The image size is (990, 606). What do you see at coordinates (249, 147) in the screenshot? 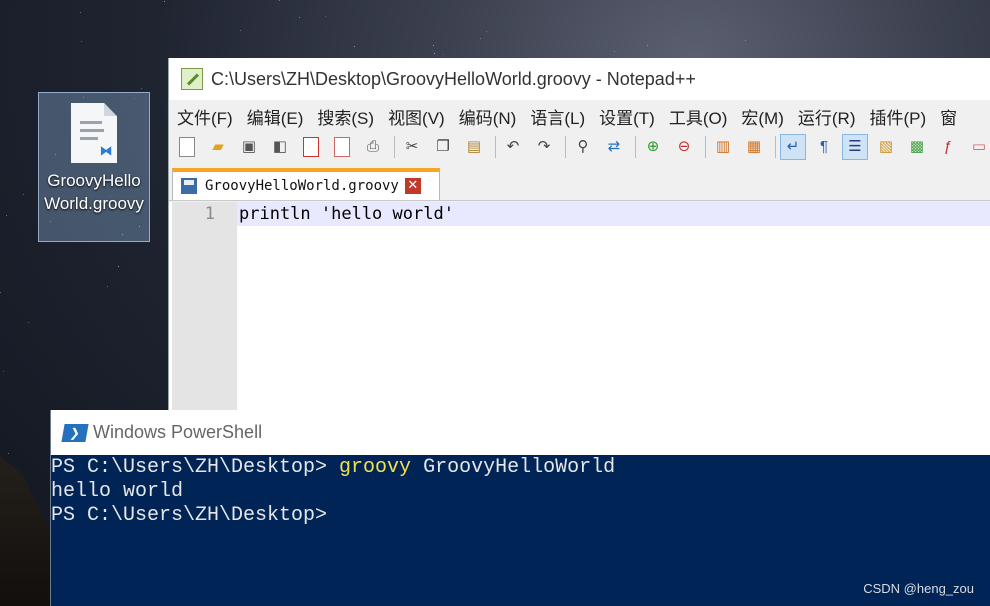
I see `save-icon: ▣` at bounding box center [249, 147].